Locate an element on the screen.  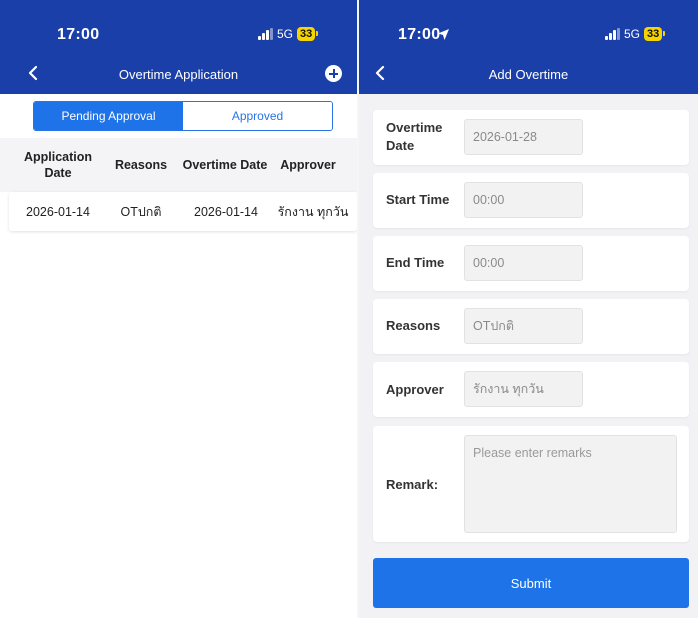
page-title: Overtime Application is located at coordinates (178, 74).